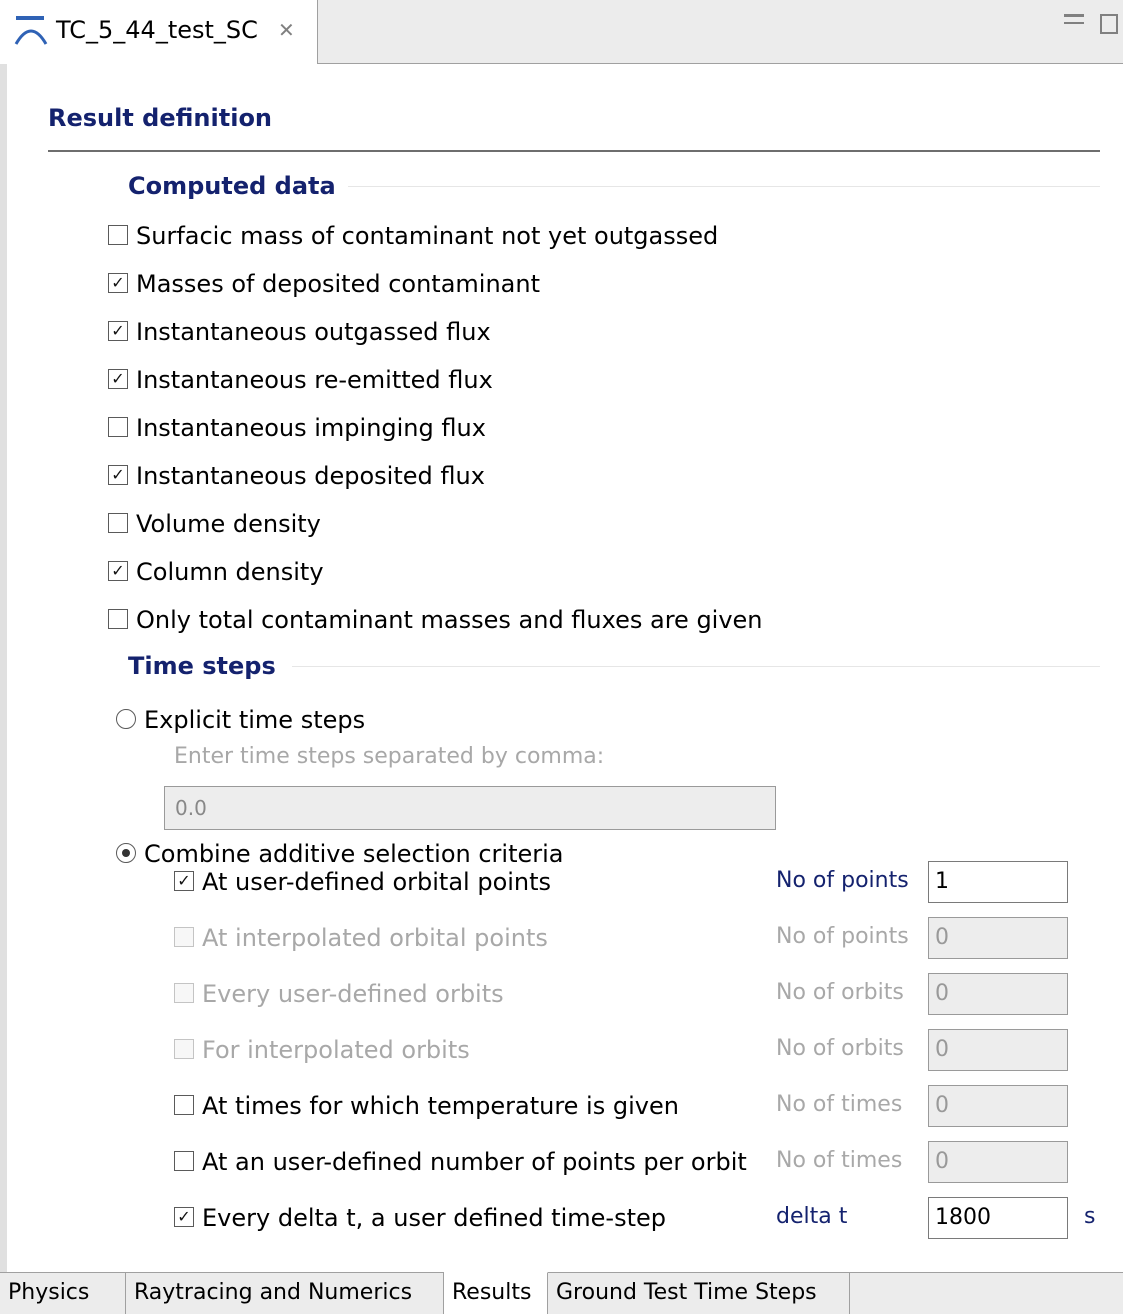 This screenshot has height=1314, width=1123. I want to click on computed-data-option: Instantaneous impinging flux, so click(297, 428).